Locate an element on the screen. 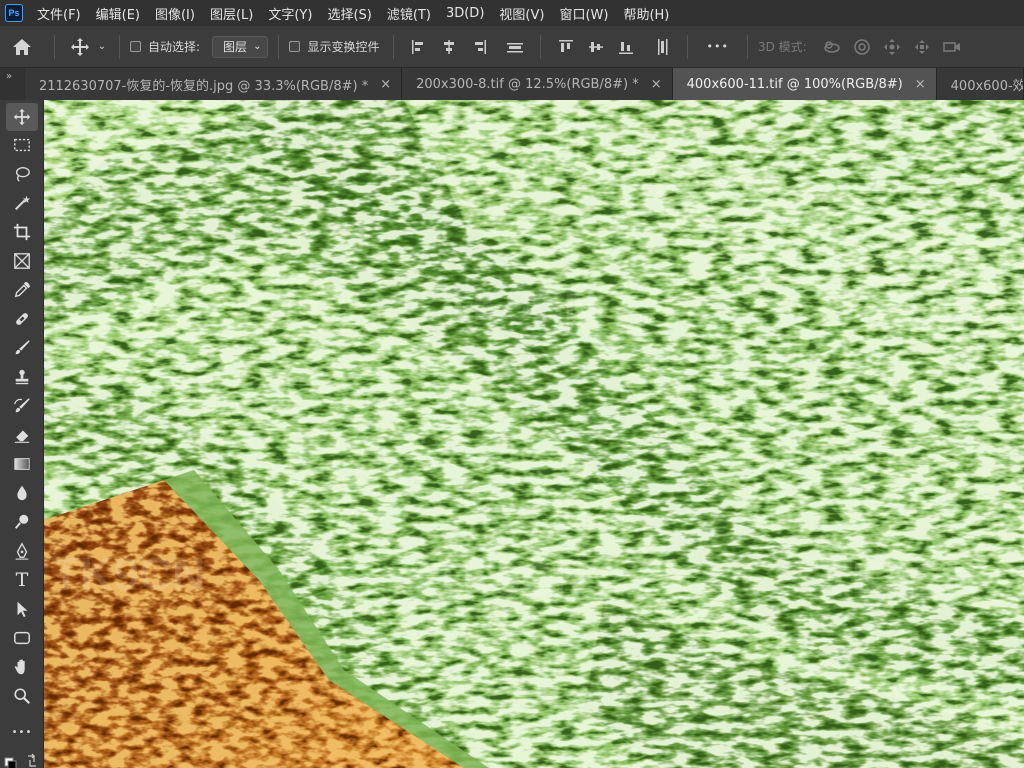  stamp-icon is located at coordinates (22, 377).